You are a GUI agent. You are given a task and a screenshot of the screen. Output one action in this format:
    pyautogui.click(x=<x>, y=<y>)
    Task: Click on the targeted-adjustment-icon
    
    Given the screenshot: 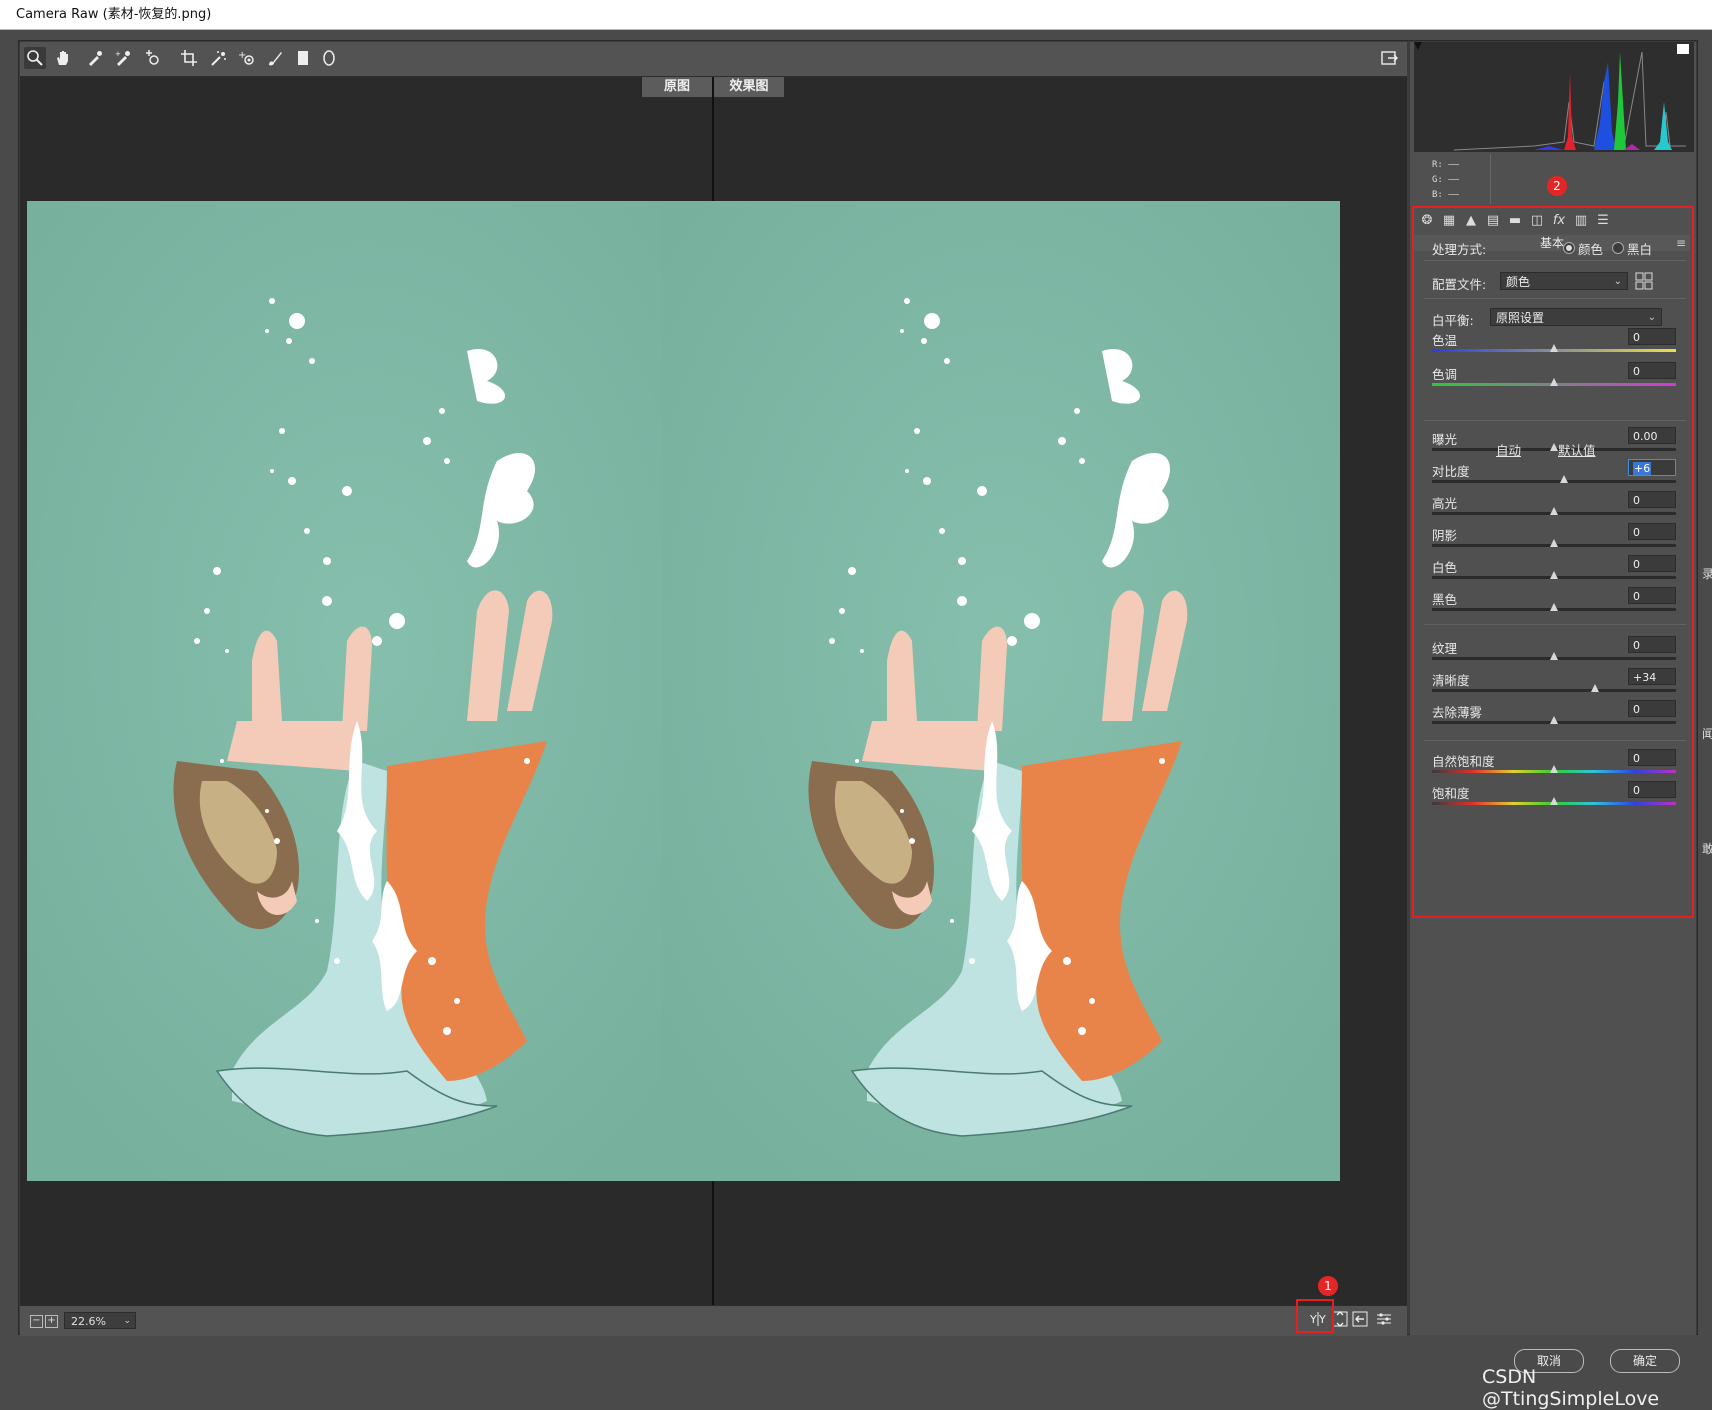 What is the action you would take?
    pyautogui.click(x=153, y=58)
    